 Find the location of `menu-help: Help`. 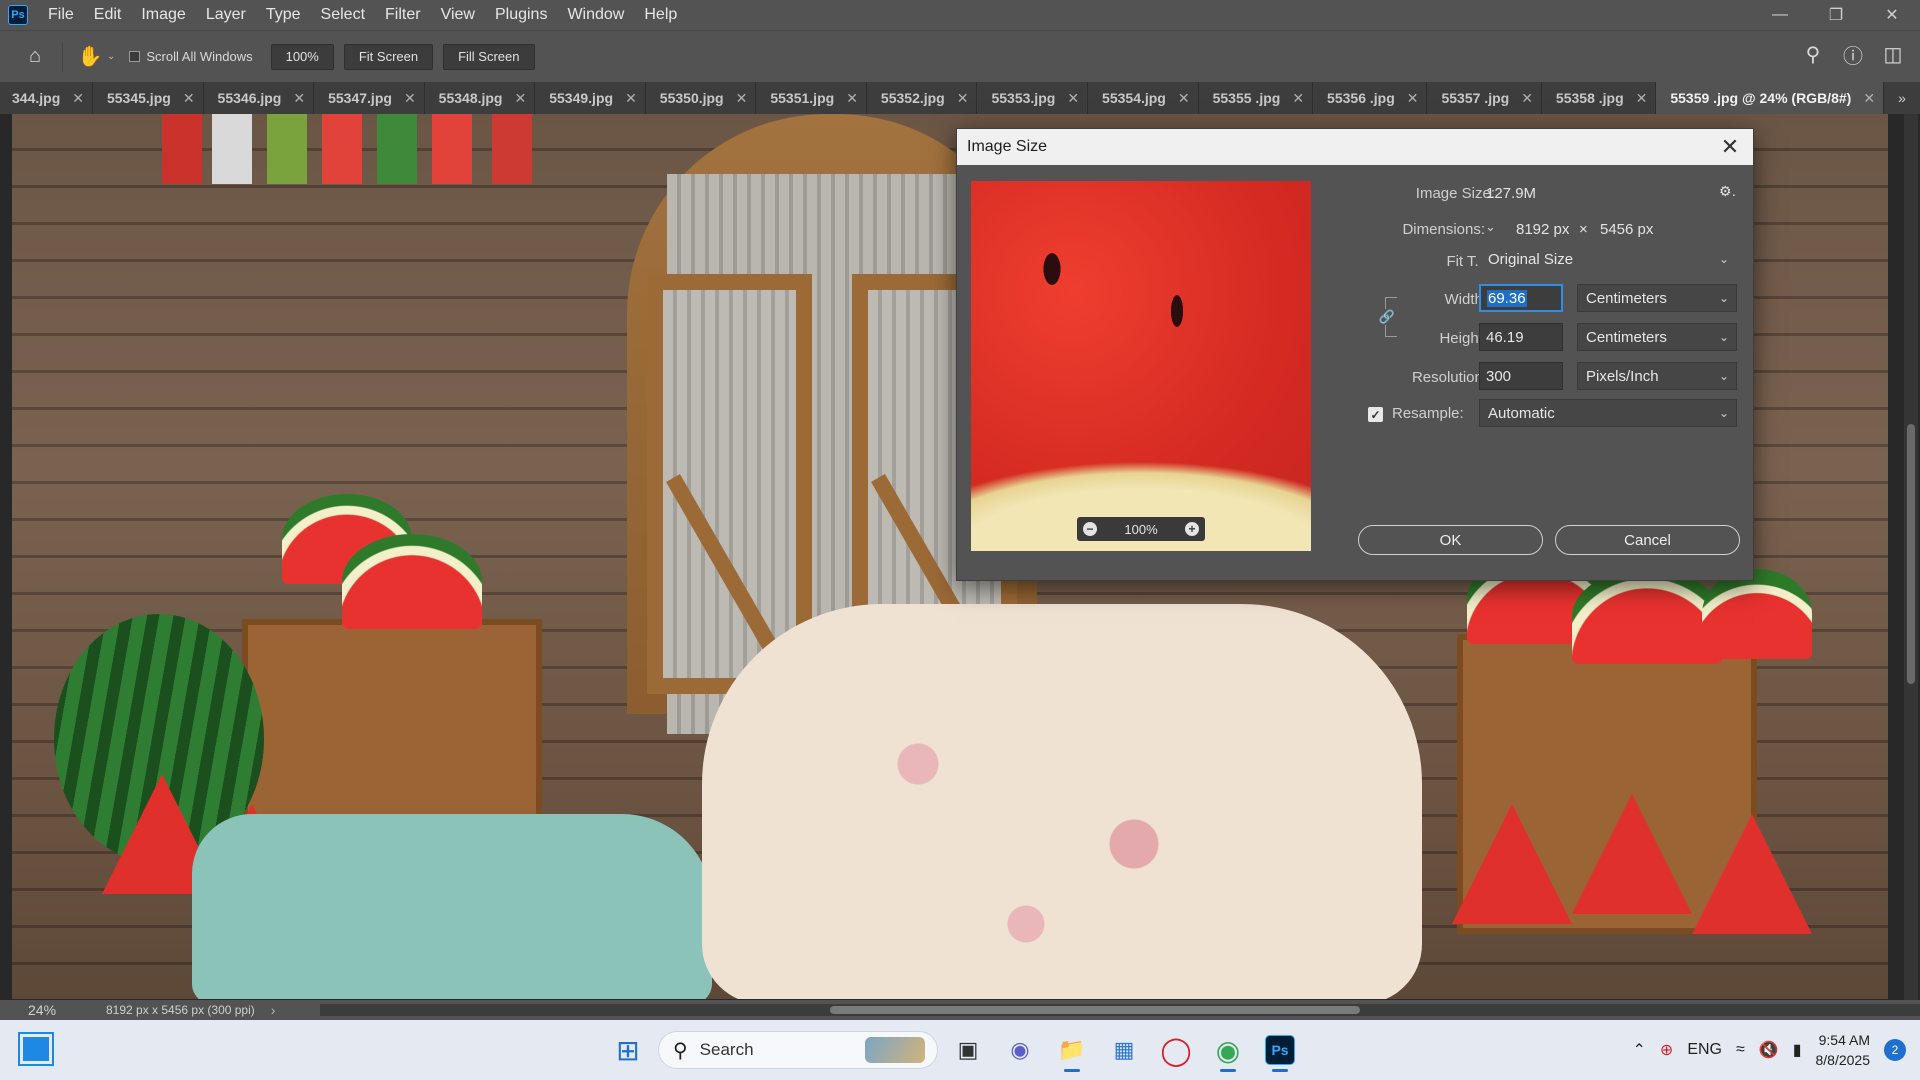

menu-help: Help is located at coordinates (660, 15).